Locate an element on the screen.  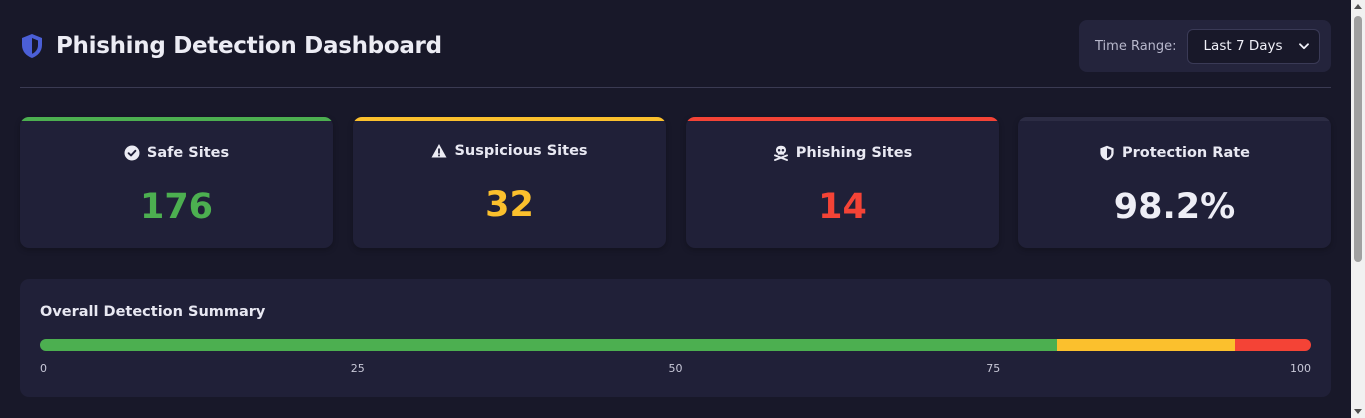
skull-crossbones-icon is located at coordinates (780, 153).